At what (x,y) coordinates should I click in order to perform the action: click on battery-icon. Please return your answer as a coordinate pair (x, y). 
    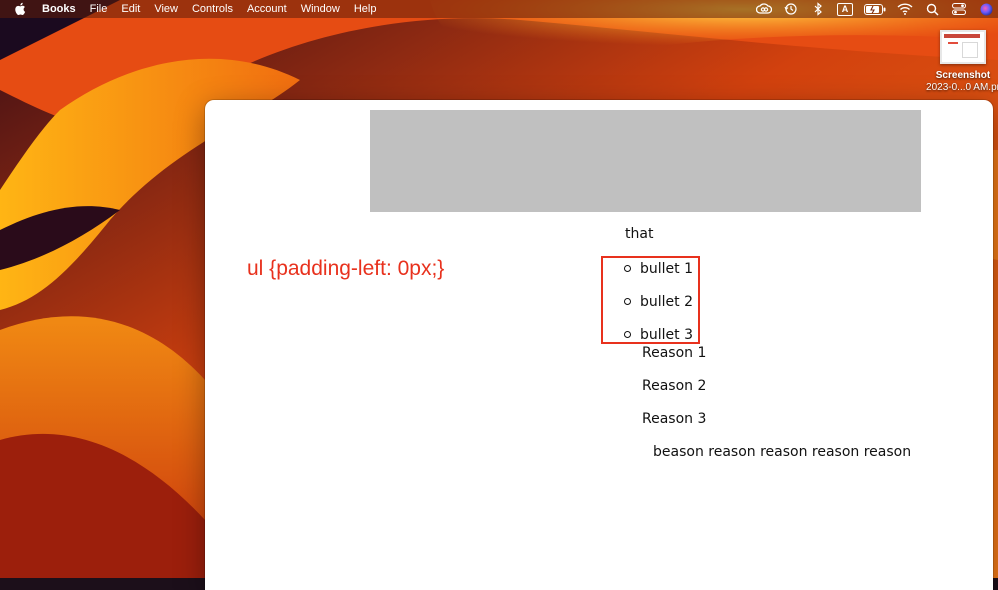
    Looking at the image, I should click on (875, 9).